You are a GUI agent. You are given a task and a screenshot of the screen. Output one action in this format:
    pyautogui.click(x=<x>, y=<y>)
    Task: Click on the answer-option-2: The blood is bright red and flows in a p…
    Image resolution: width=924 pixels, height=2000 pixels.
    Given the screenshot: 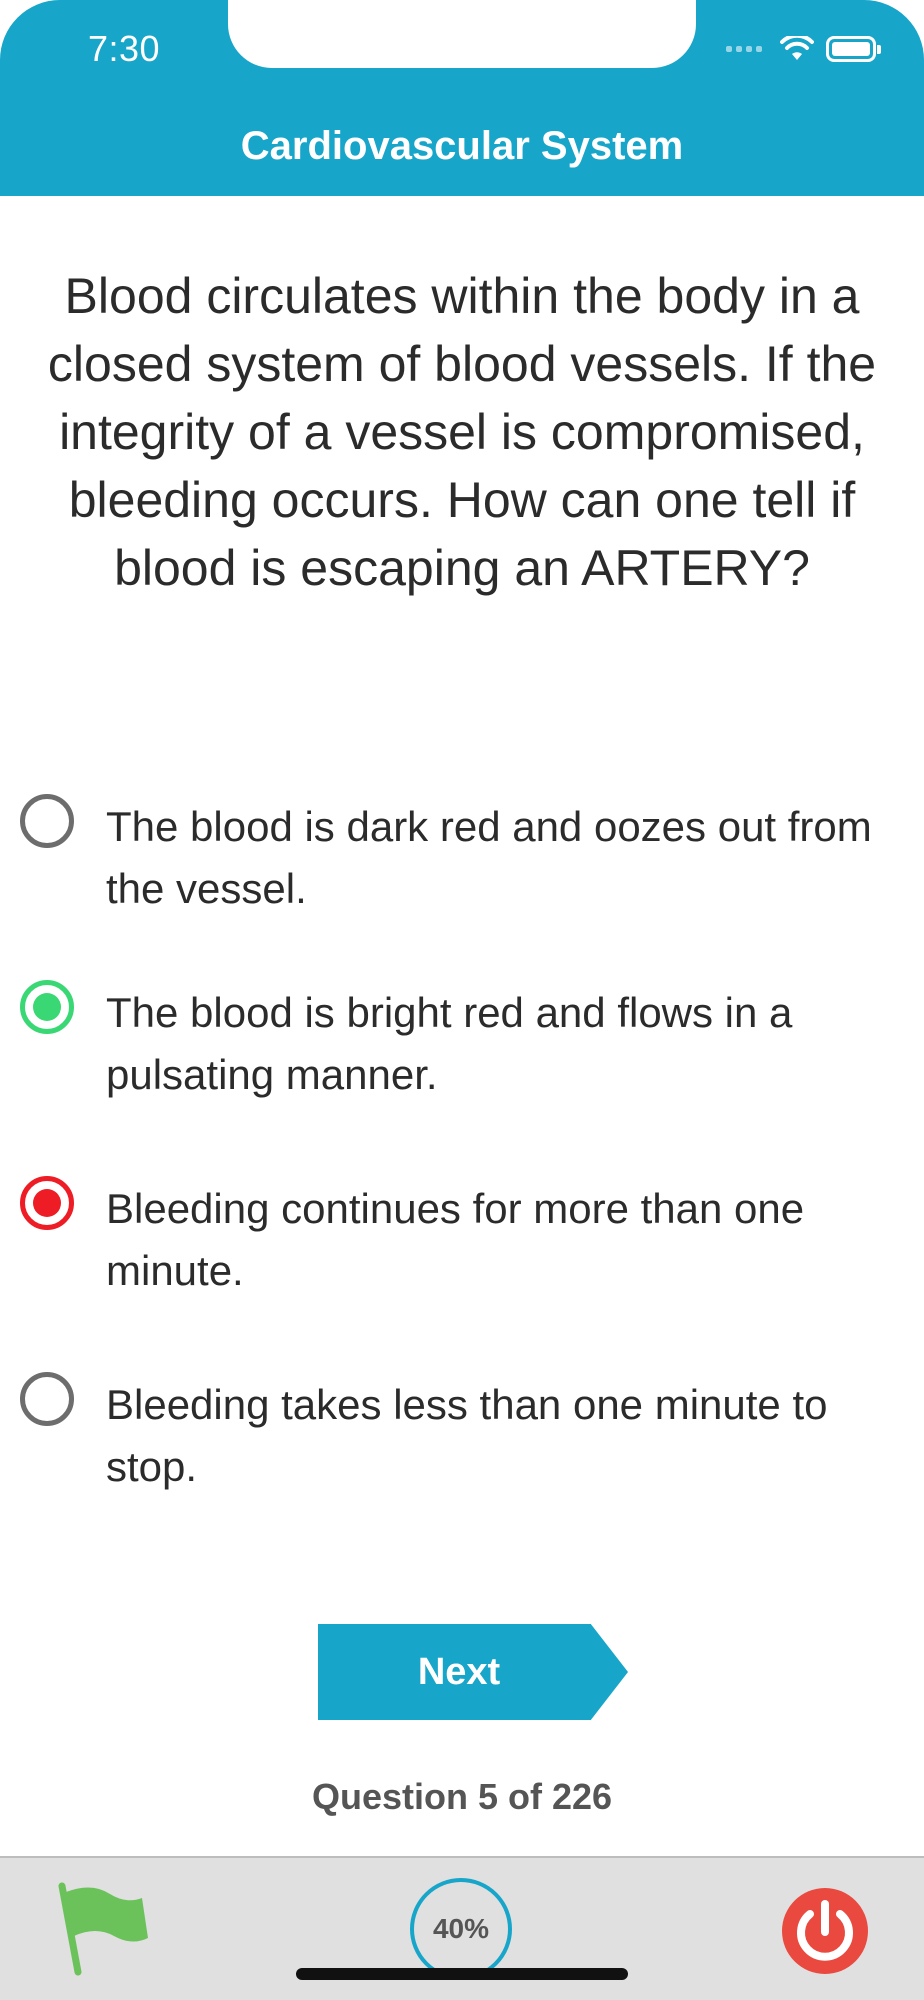 What is the action you would take?
    pyautogui.click(x=462, y=1045)
    